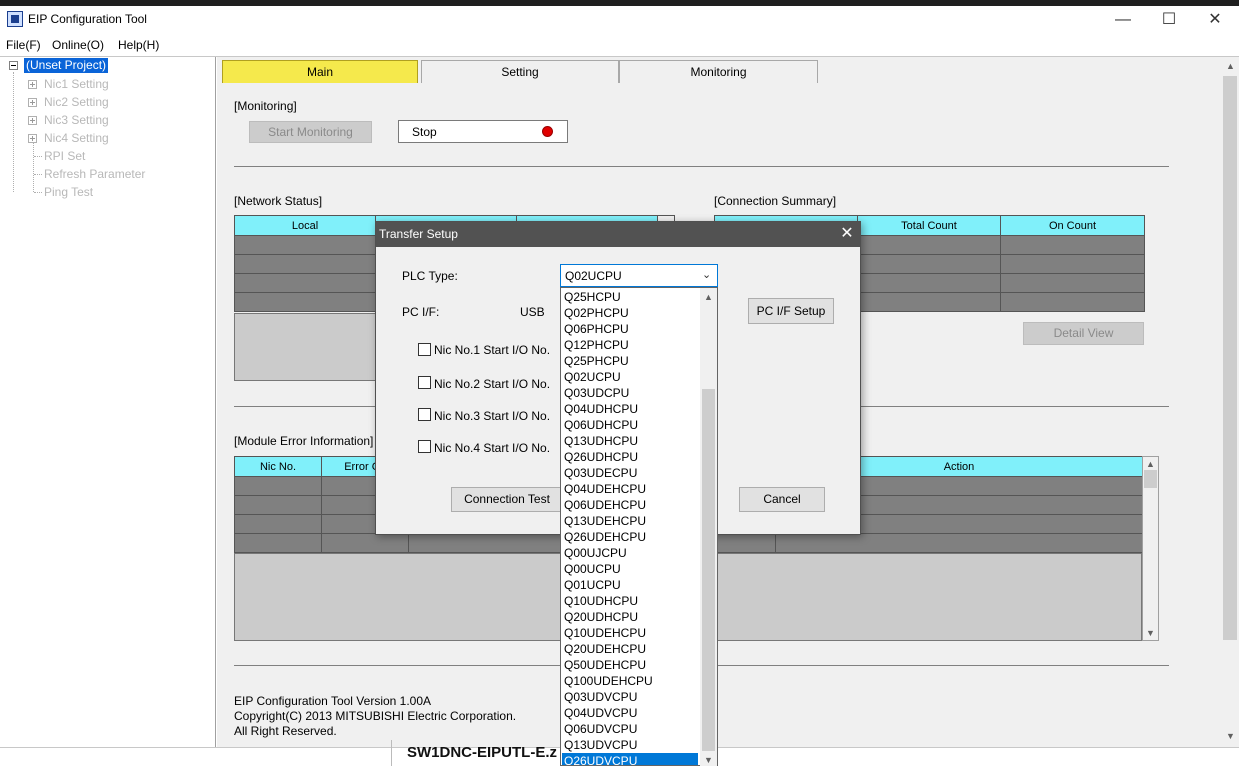  What do you see at coordinates (632, 297) in the screenshot?
I see `dropdown-option: Q25HCPU` at bounding box center [632, 297].